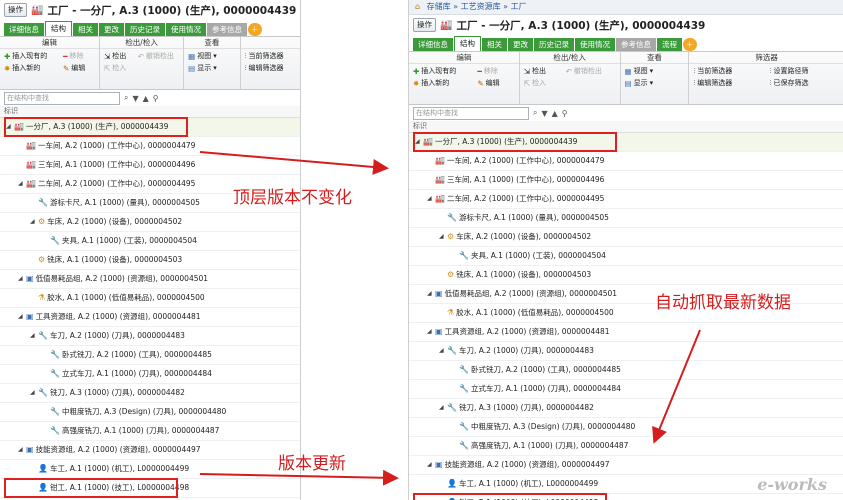 Image resolution: width=843 pixels, height=500 pixels. I want to click on tree-row: ◢ 🏭 二车间, A.2 (1000) (工作中心), 0000004495, so click(626, 199).